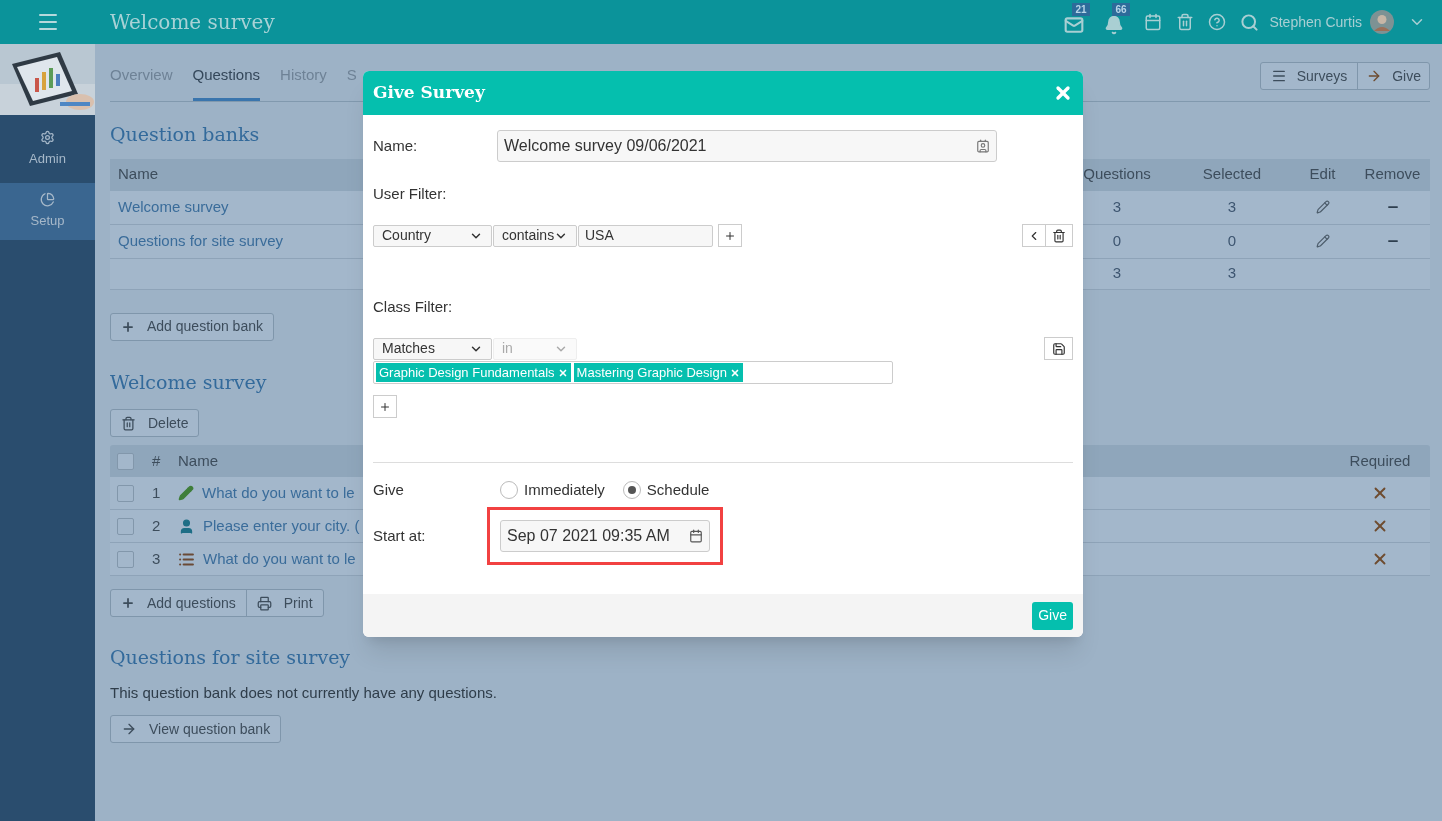  Describe the element at coordinates (156, 460) in the screenshot. I see `column-header: #` at that location.